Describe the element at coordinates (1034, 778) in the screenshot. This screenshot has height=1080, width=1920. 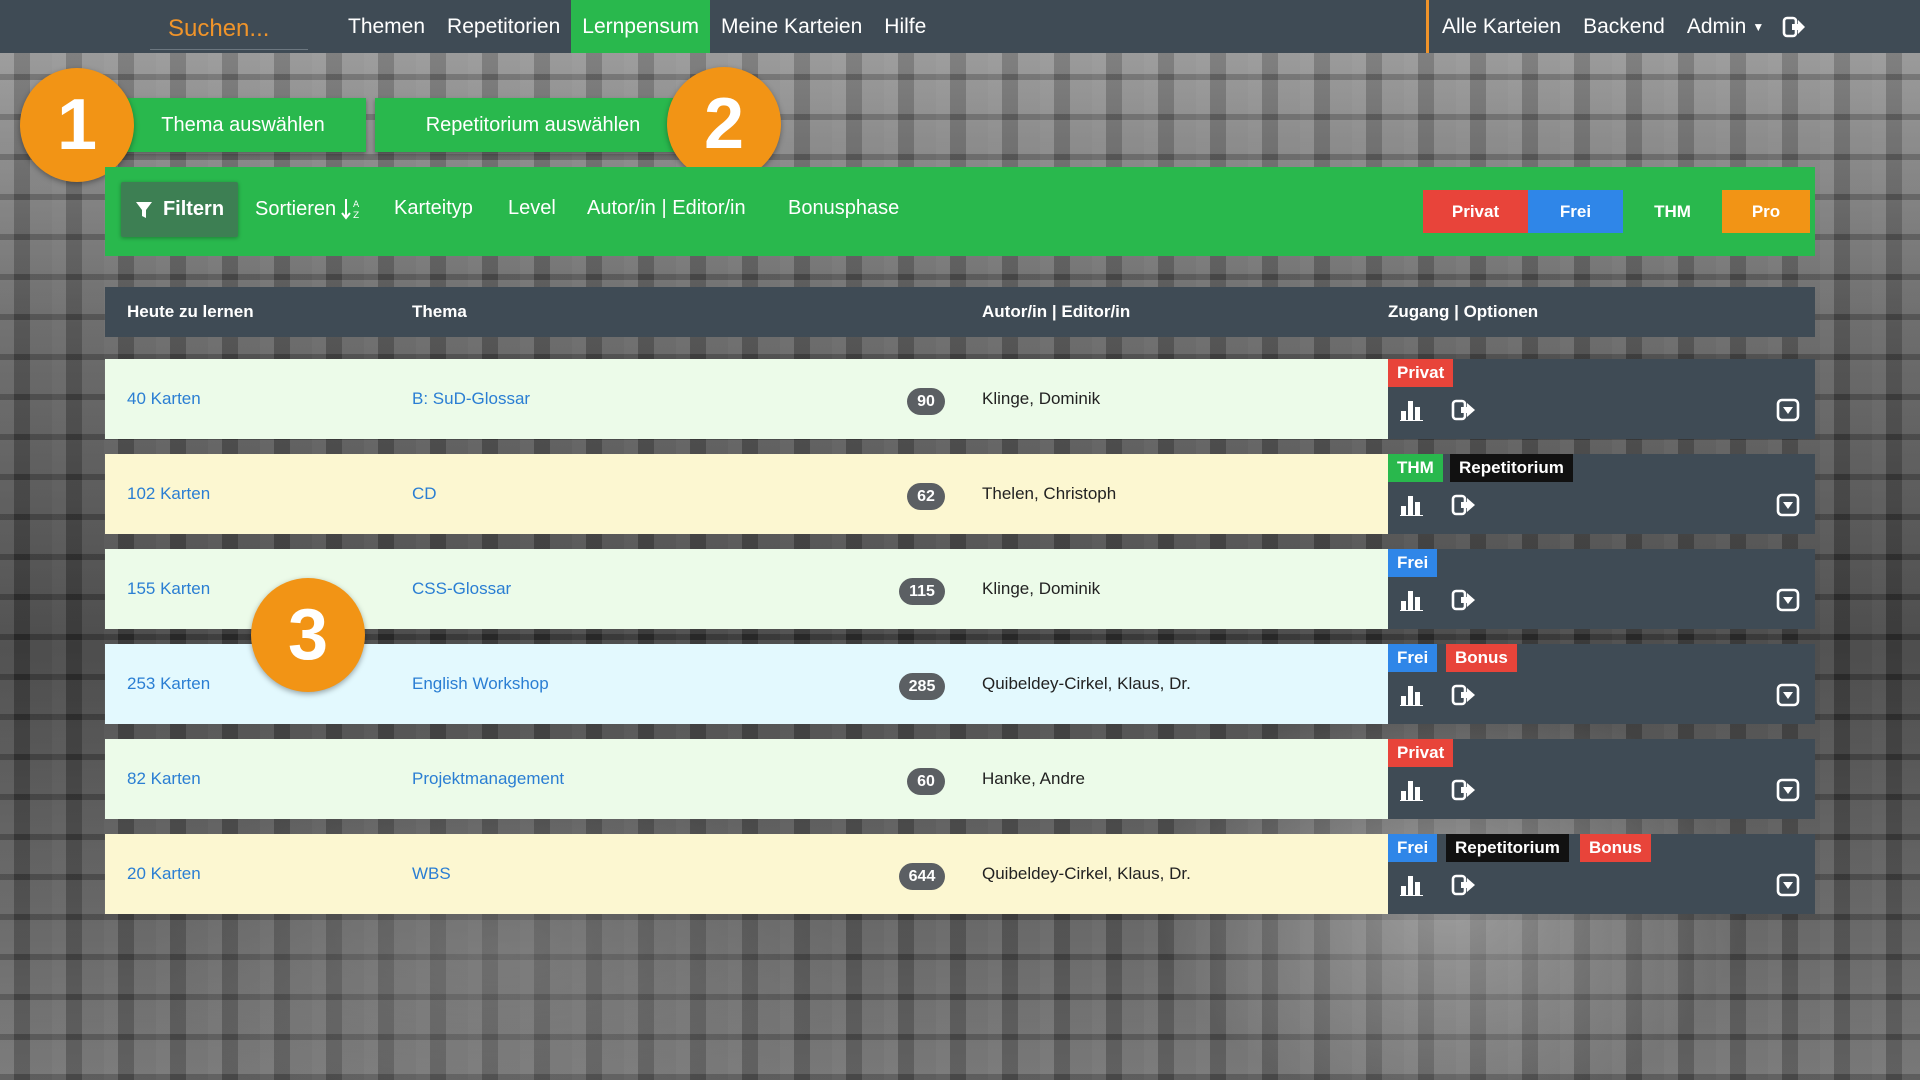
I see `author-name: Hanke, Andre` at that location.